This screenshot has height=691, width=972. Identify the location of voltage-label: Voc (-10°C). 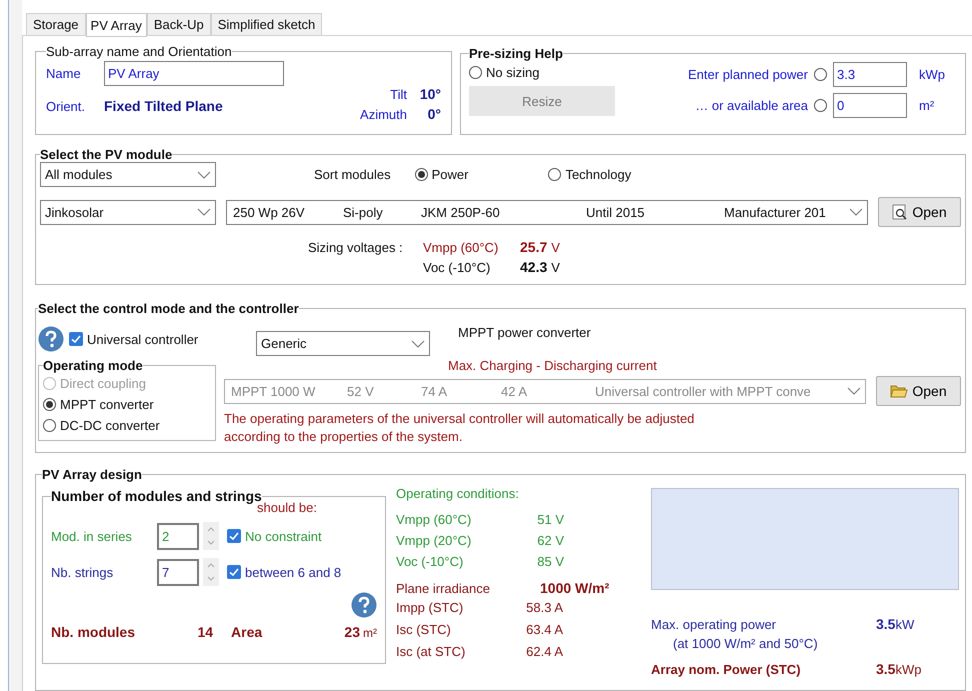
(457, 267).